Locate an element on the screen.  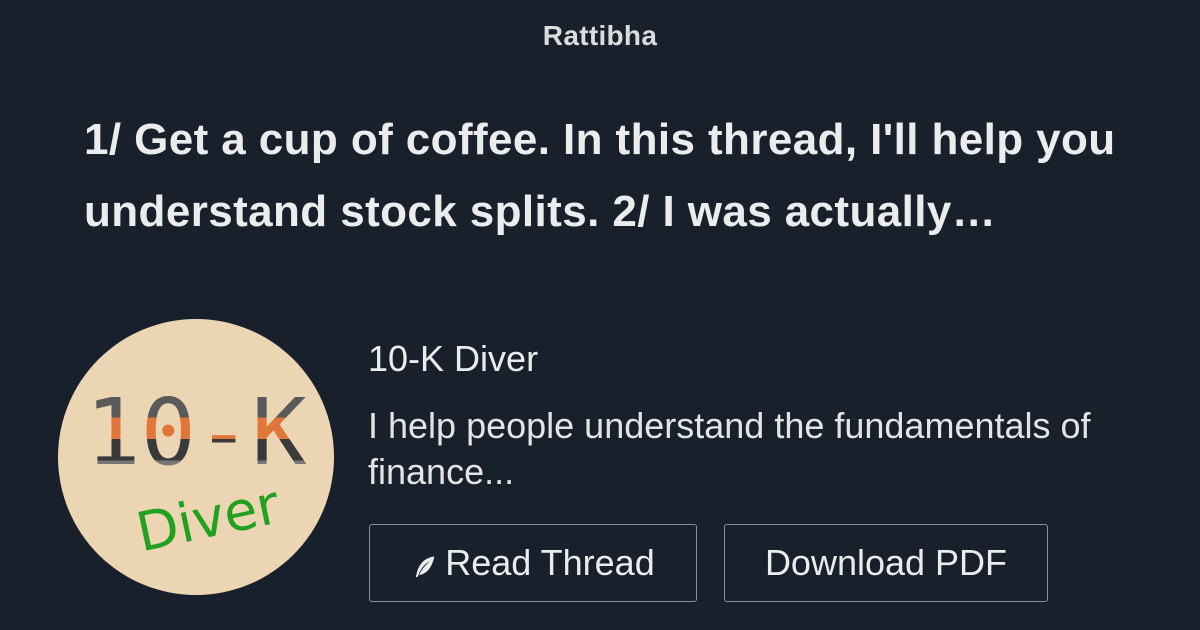
avatar-line2: Diver is located at coordinates (208, 519).